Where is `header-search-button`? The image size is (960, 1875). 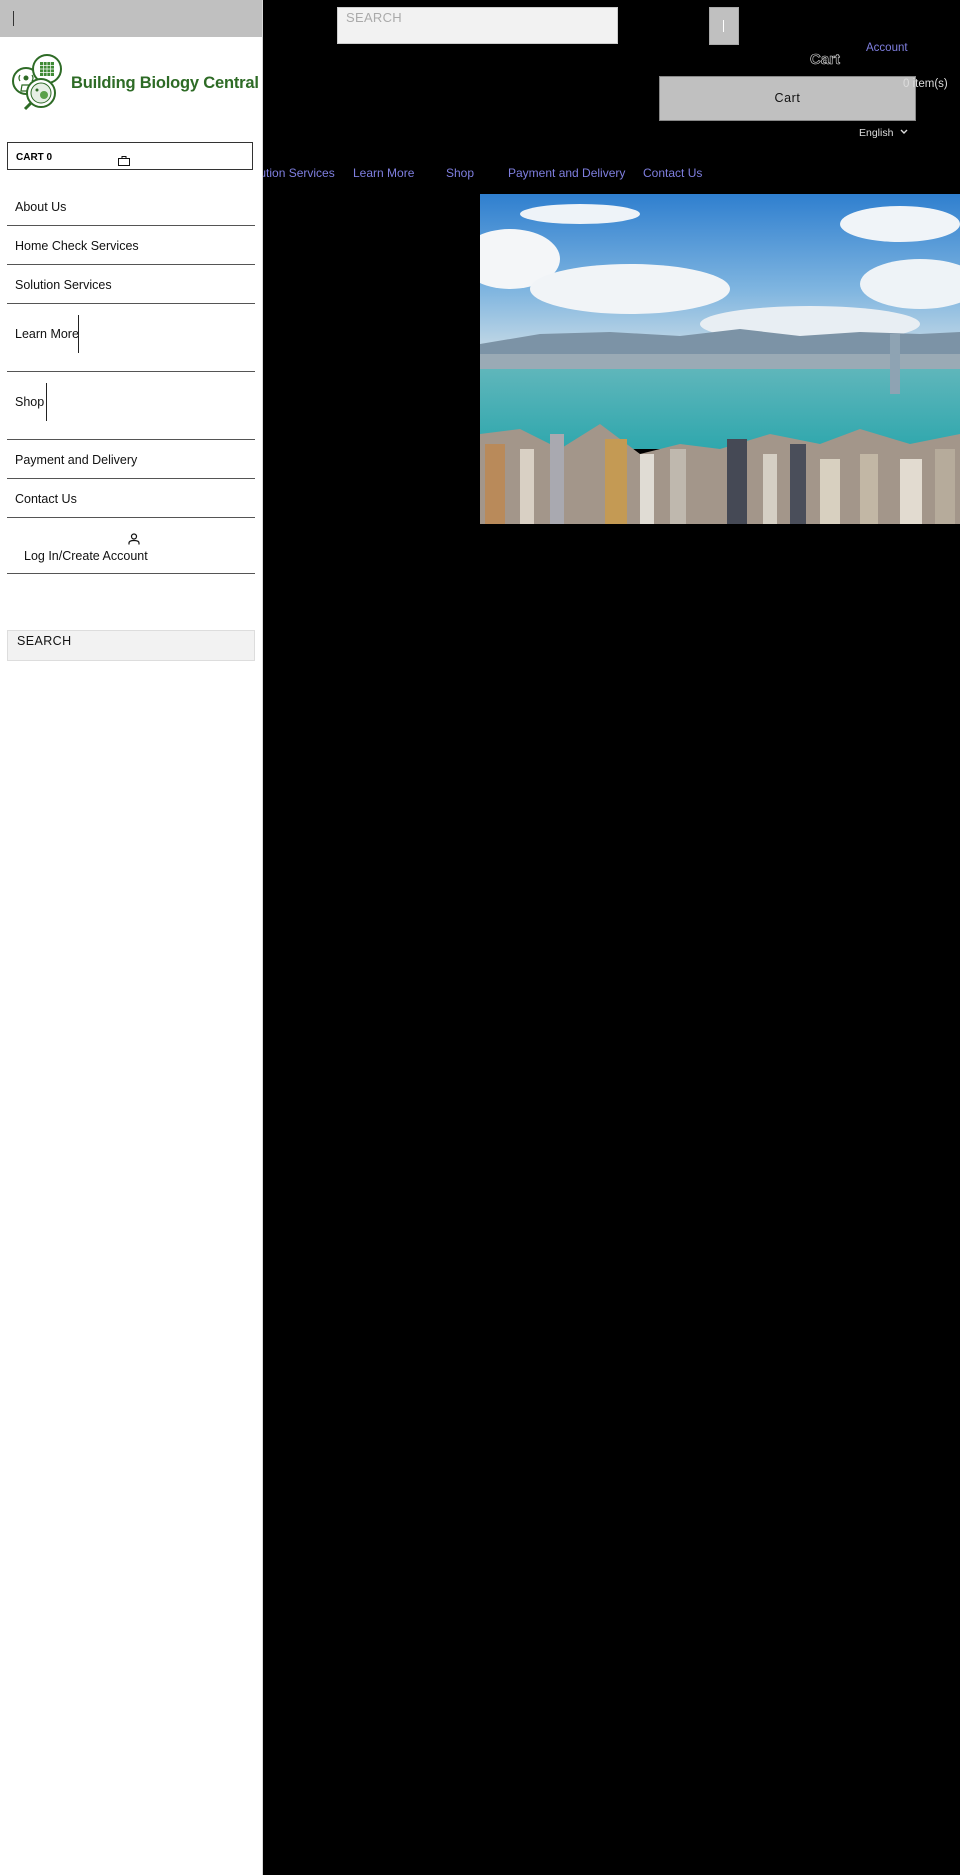
header-search-button is located at coordinates (724, 26).